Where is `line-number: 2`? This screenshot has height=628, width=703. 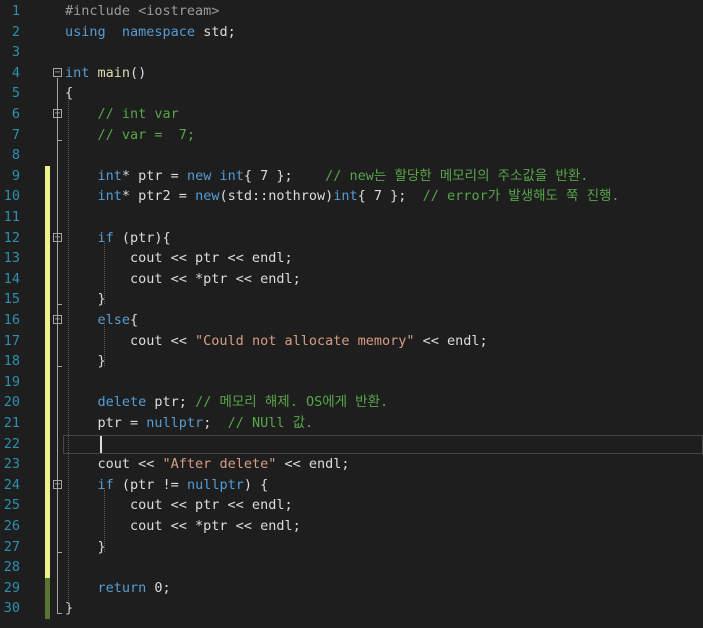 line-number: 2 is located at coordinates (15, 31).